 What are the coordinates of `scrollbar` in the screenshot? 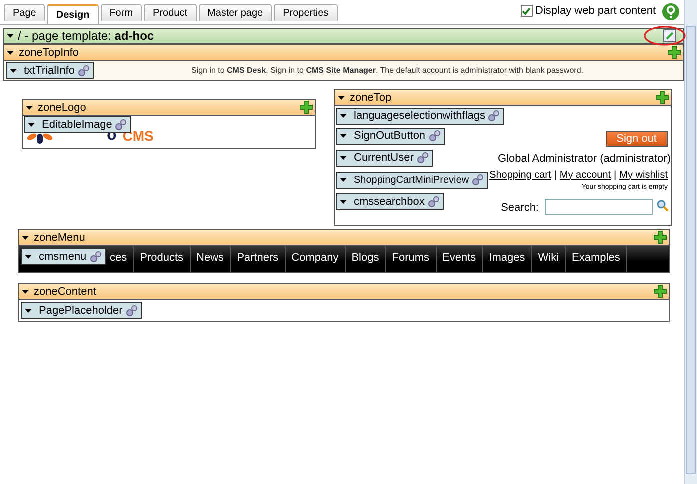 It's located at (690, 242).